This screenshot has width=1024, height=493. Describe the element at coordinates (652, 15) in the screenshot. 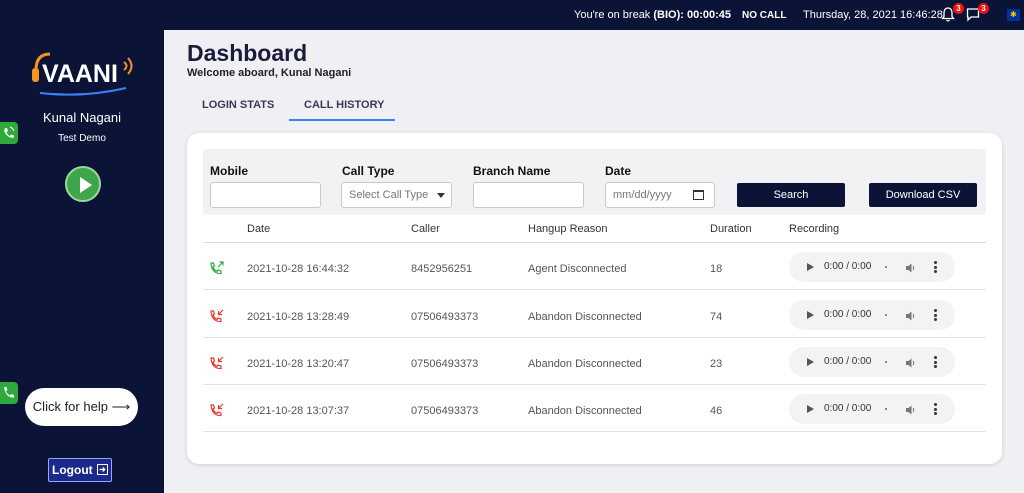

I see `break-status: You're on break (BIO): 00:00:45` at that location.